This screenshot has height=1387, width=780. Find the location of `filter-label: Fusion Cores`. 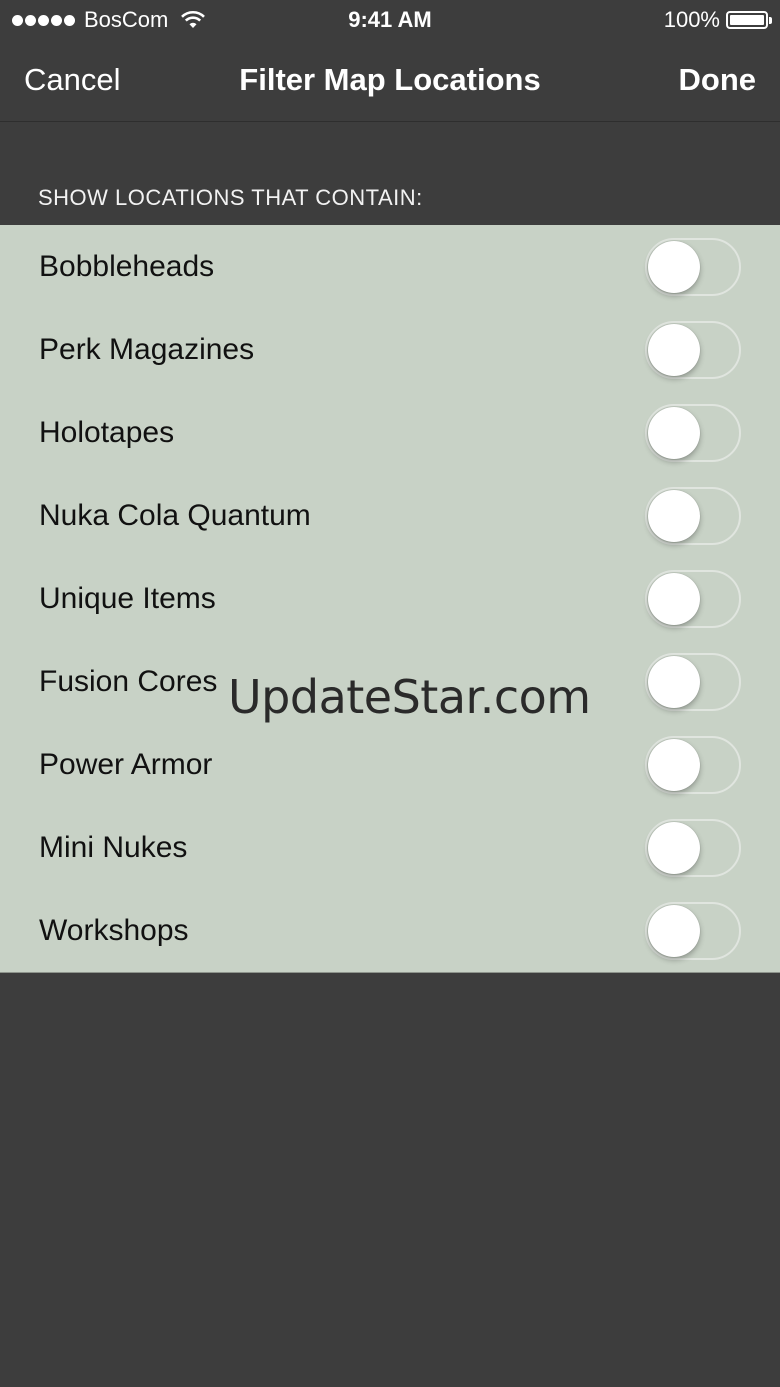

filter-label: Fusion Cores is located at coordinates (128, 681).